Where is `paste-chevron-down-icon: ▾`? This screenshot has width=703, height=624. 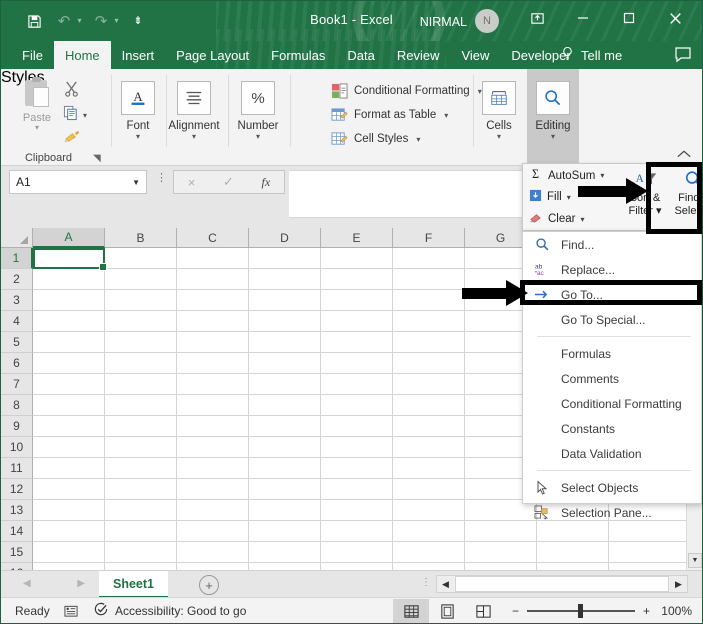 paste-chevron-down-icon: ▾ is located at coordinates (37, 128).